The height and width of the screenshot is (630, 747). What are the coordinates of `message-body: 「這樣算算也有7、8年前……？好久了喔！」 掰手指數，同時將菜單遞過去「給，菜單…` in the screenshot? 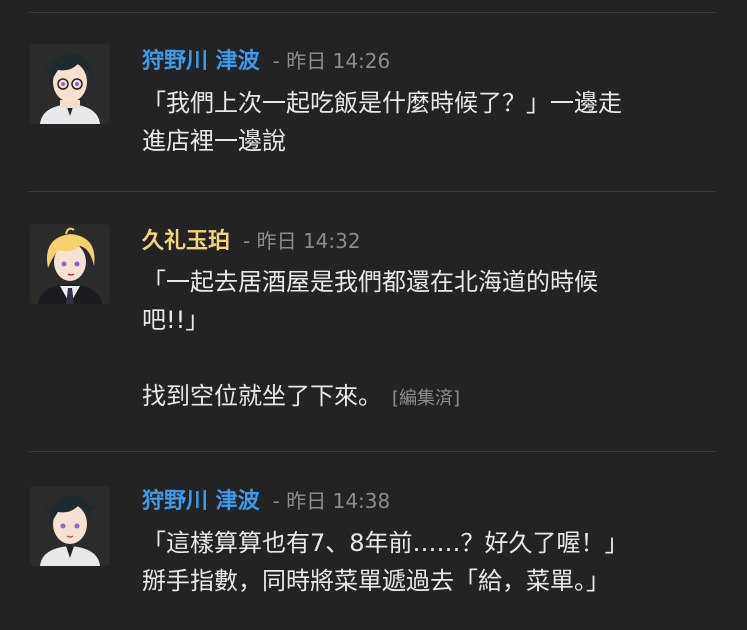 It's located at (432, 562).